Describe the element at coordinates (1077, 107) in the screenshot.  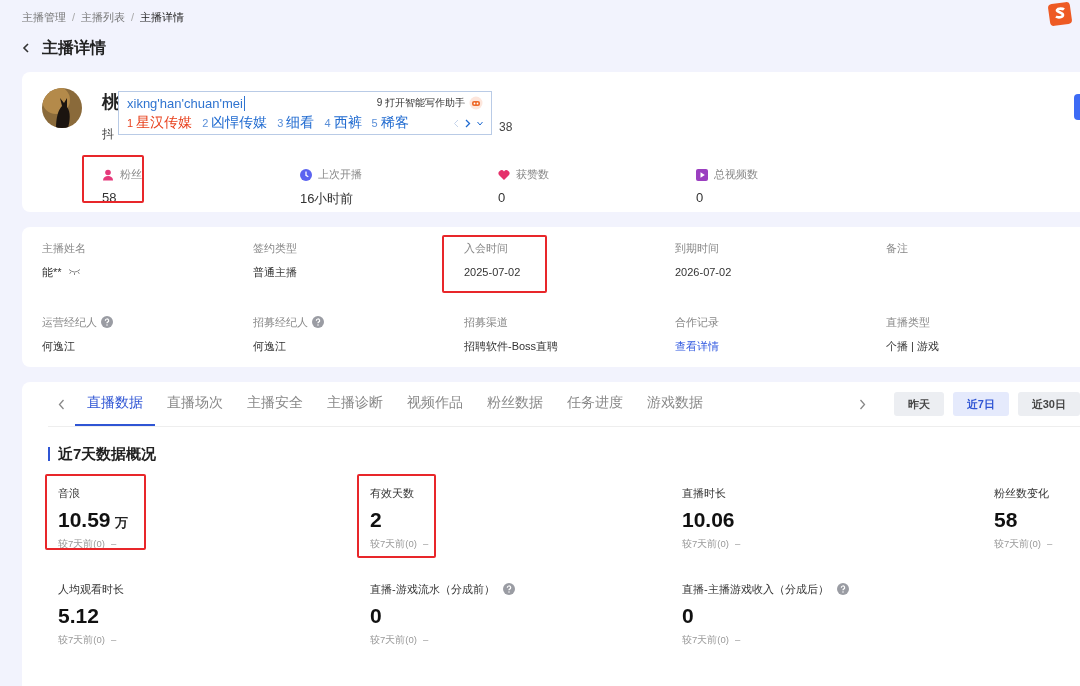
I see `action-button` at that location.